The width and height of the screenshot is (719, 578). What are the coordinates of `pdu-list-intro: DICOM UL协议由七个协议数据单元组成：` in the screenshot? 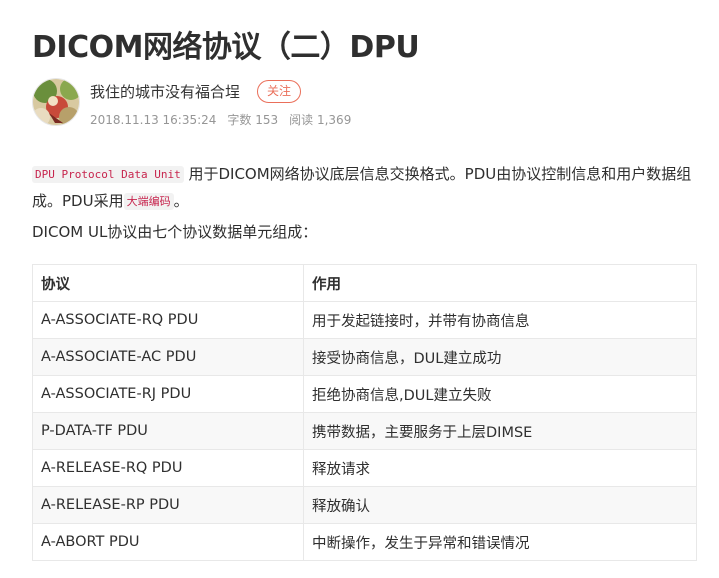 It's located at (175, 232).